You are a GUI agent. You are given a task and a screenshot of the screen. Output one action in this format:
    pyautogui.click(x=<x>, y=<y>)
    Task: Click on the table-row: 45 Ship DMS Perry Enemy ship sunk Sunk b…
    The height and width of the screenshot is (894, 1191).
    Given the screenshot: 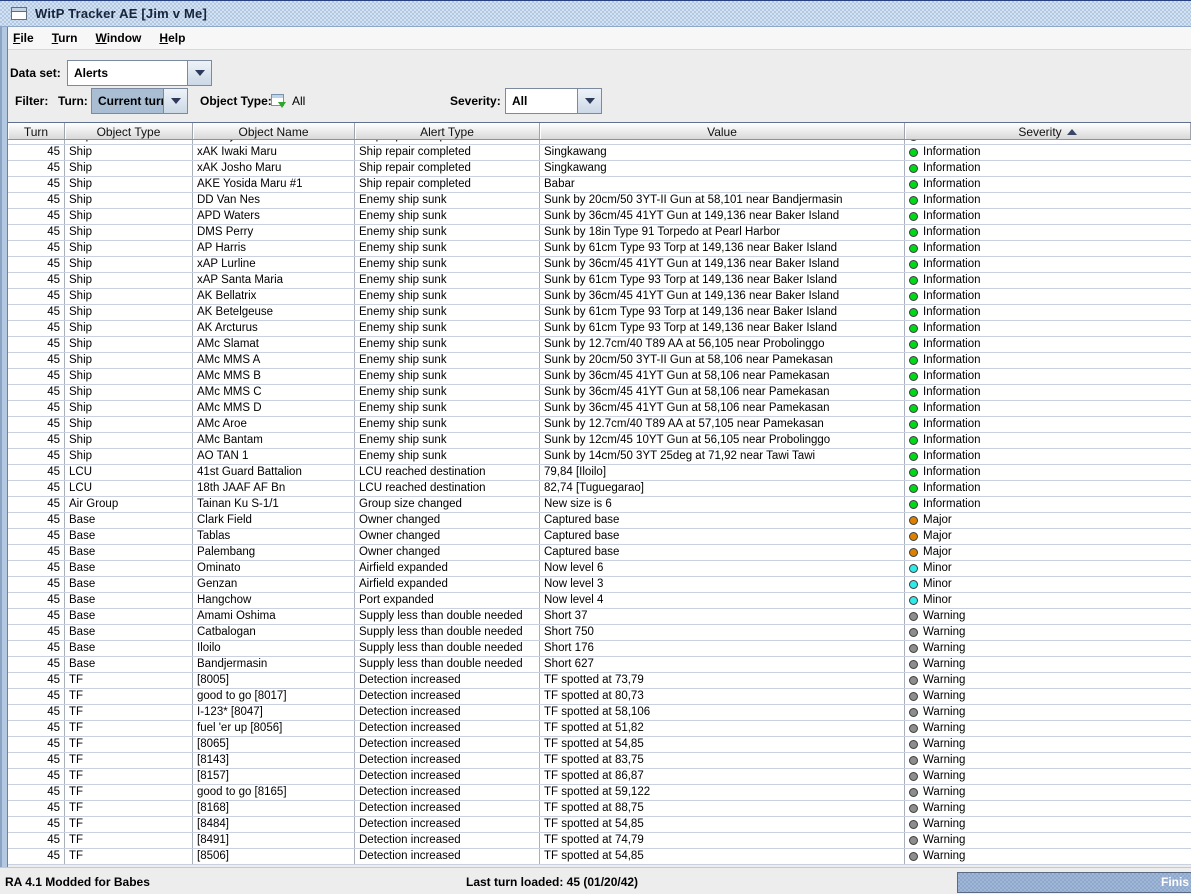 What is the action you would take?
    pyautogui.click(x=599, y=233)
    